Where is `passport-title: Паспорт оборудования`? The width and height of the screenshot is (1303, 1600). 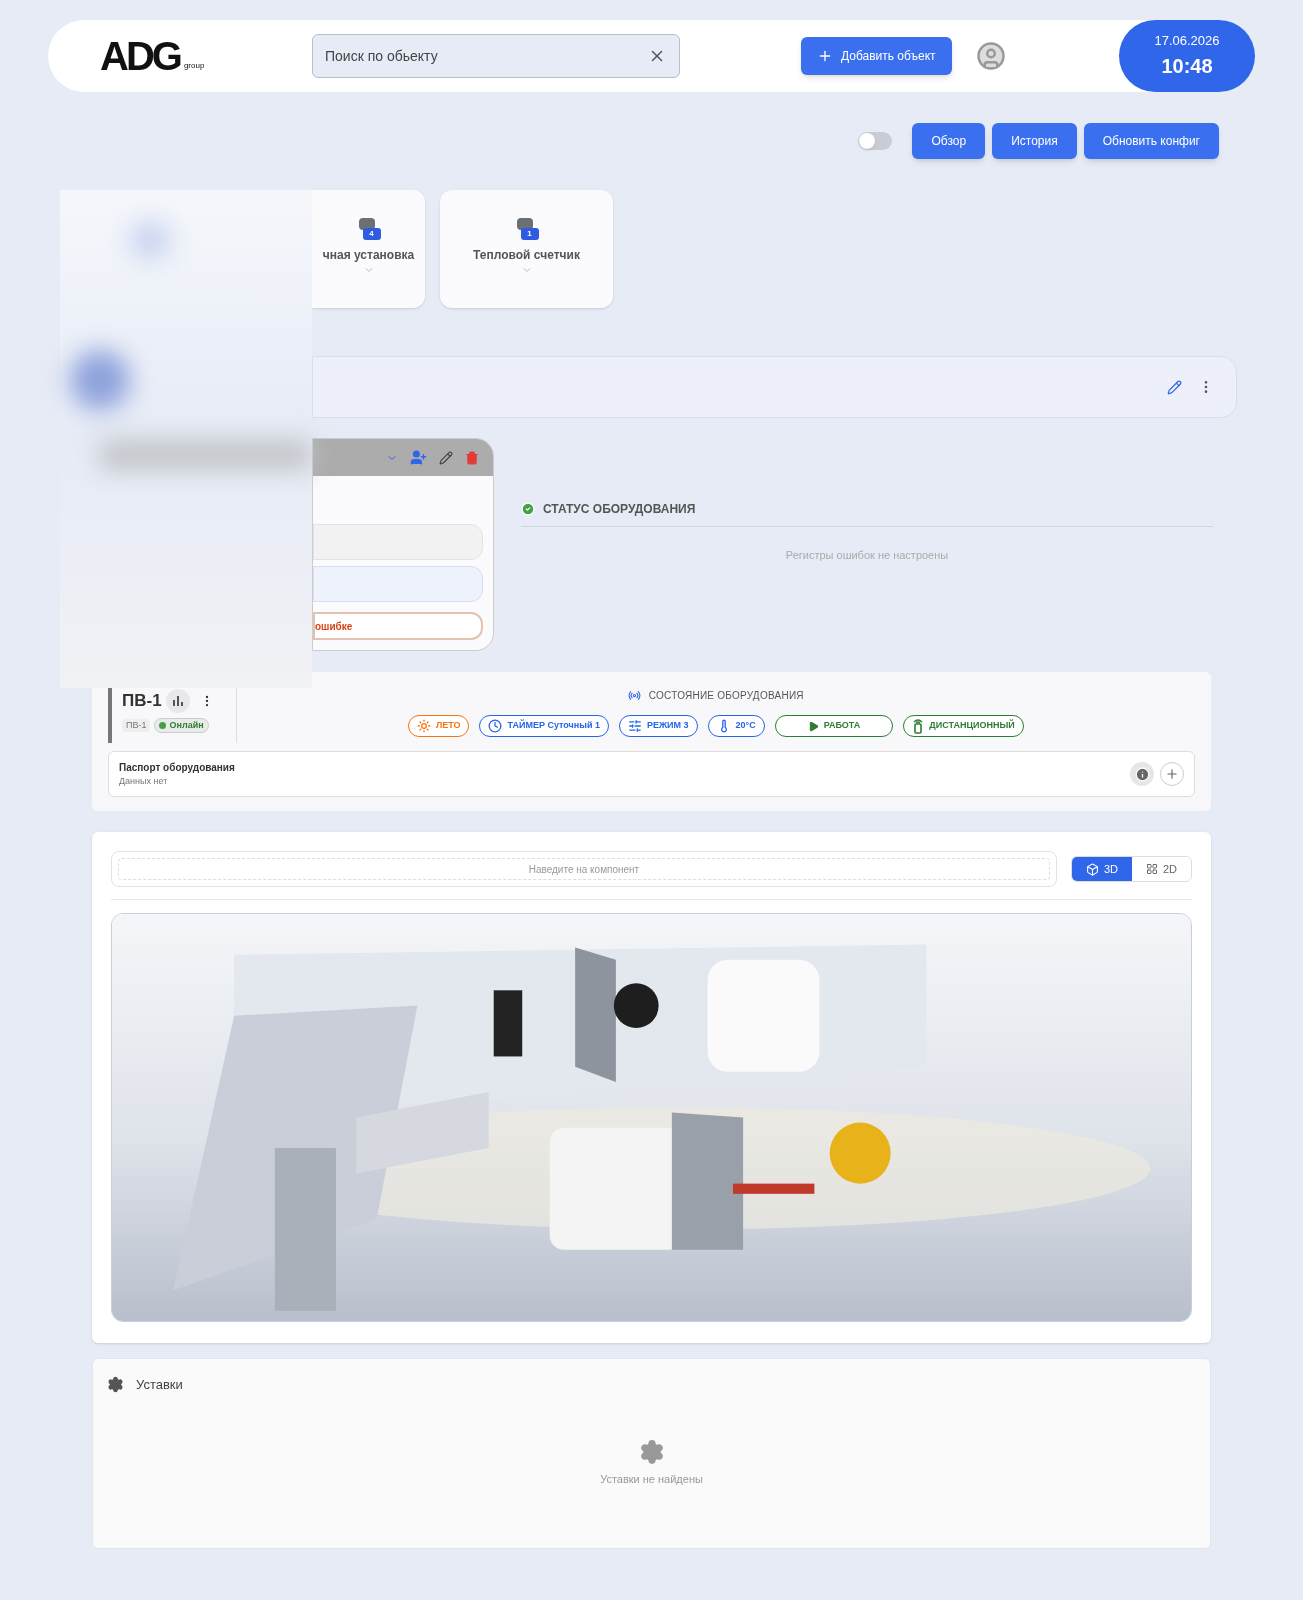
passport-title: Паспорт оборудования is located at coordinates (177, 767).